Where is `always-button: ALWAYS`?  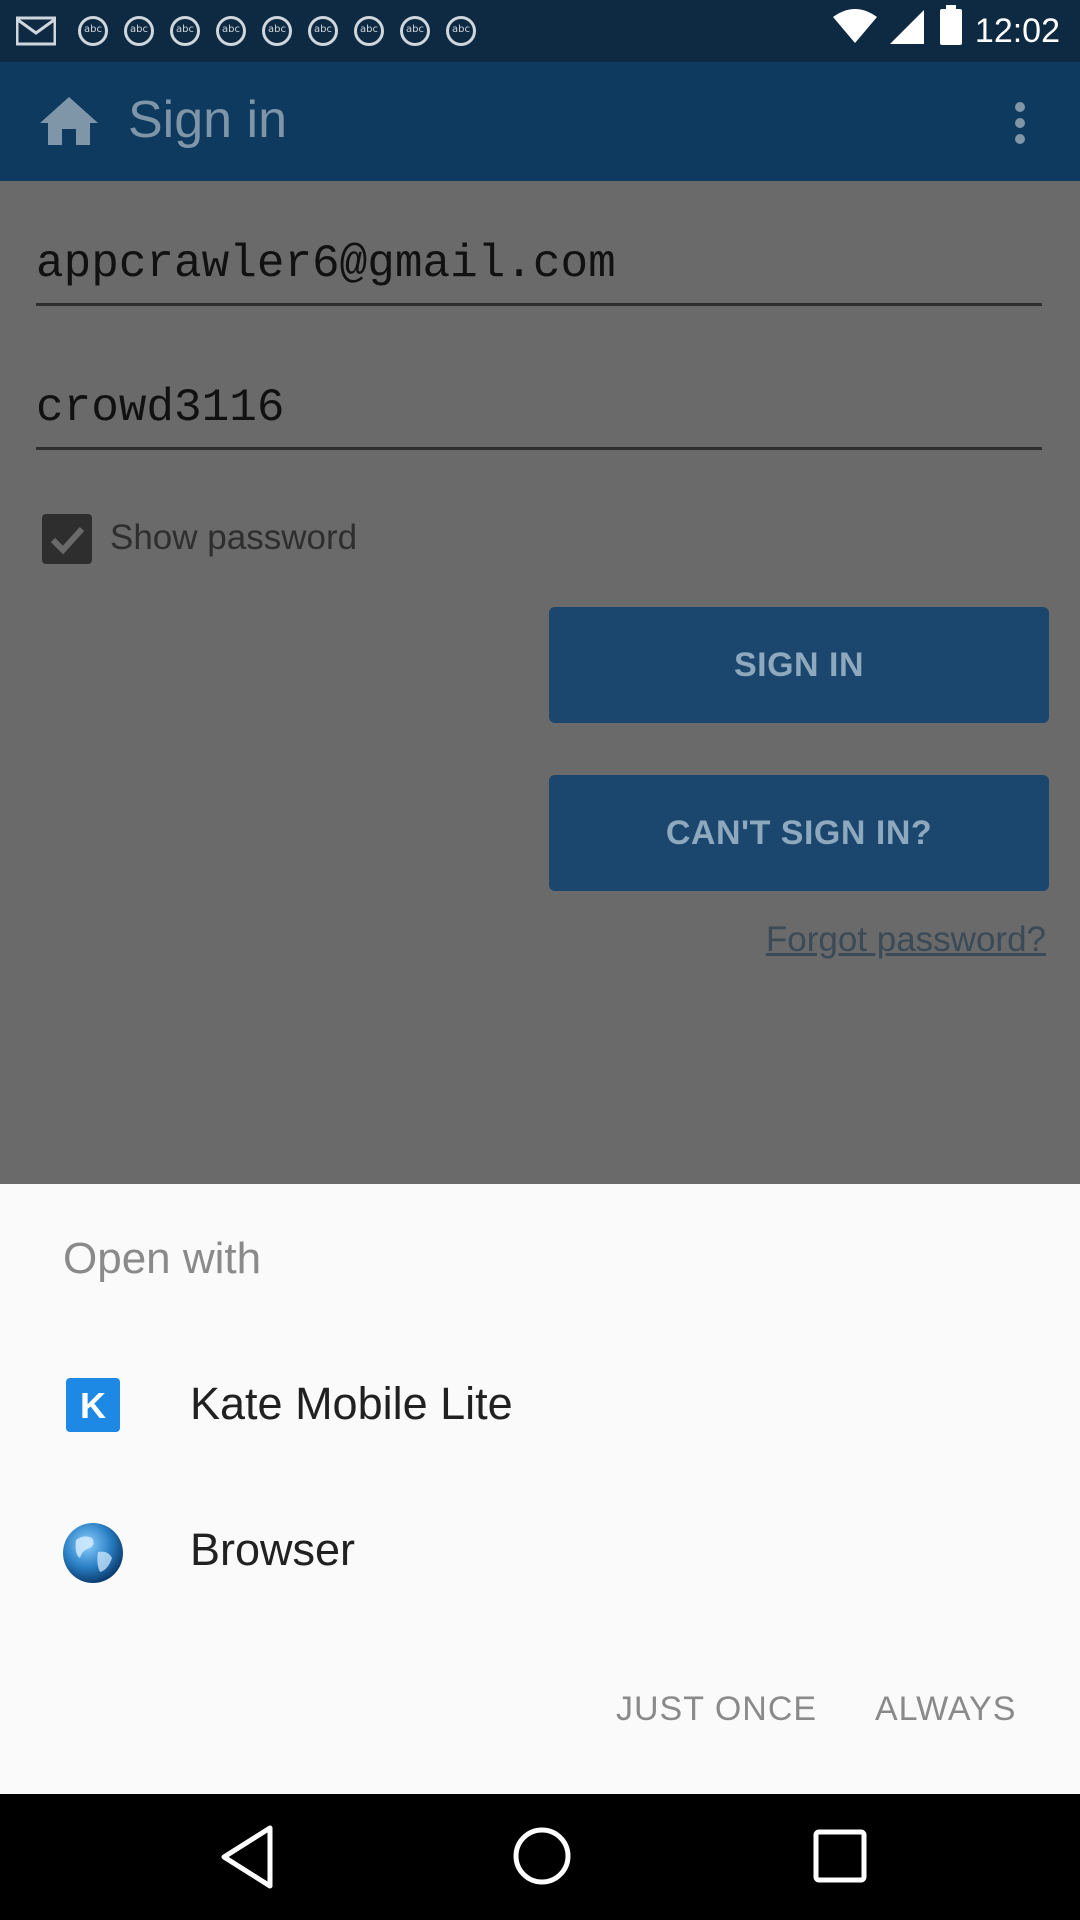
always-button: ALWAYS is located at coordinates (945, 1709).